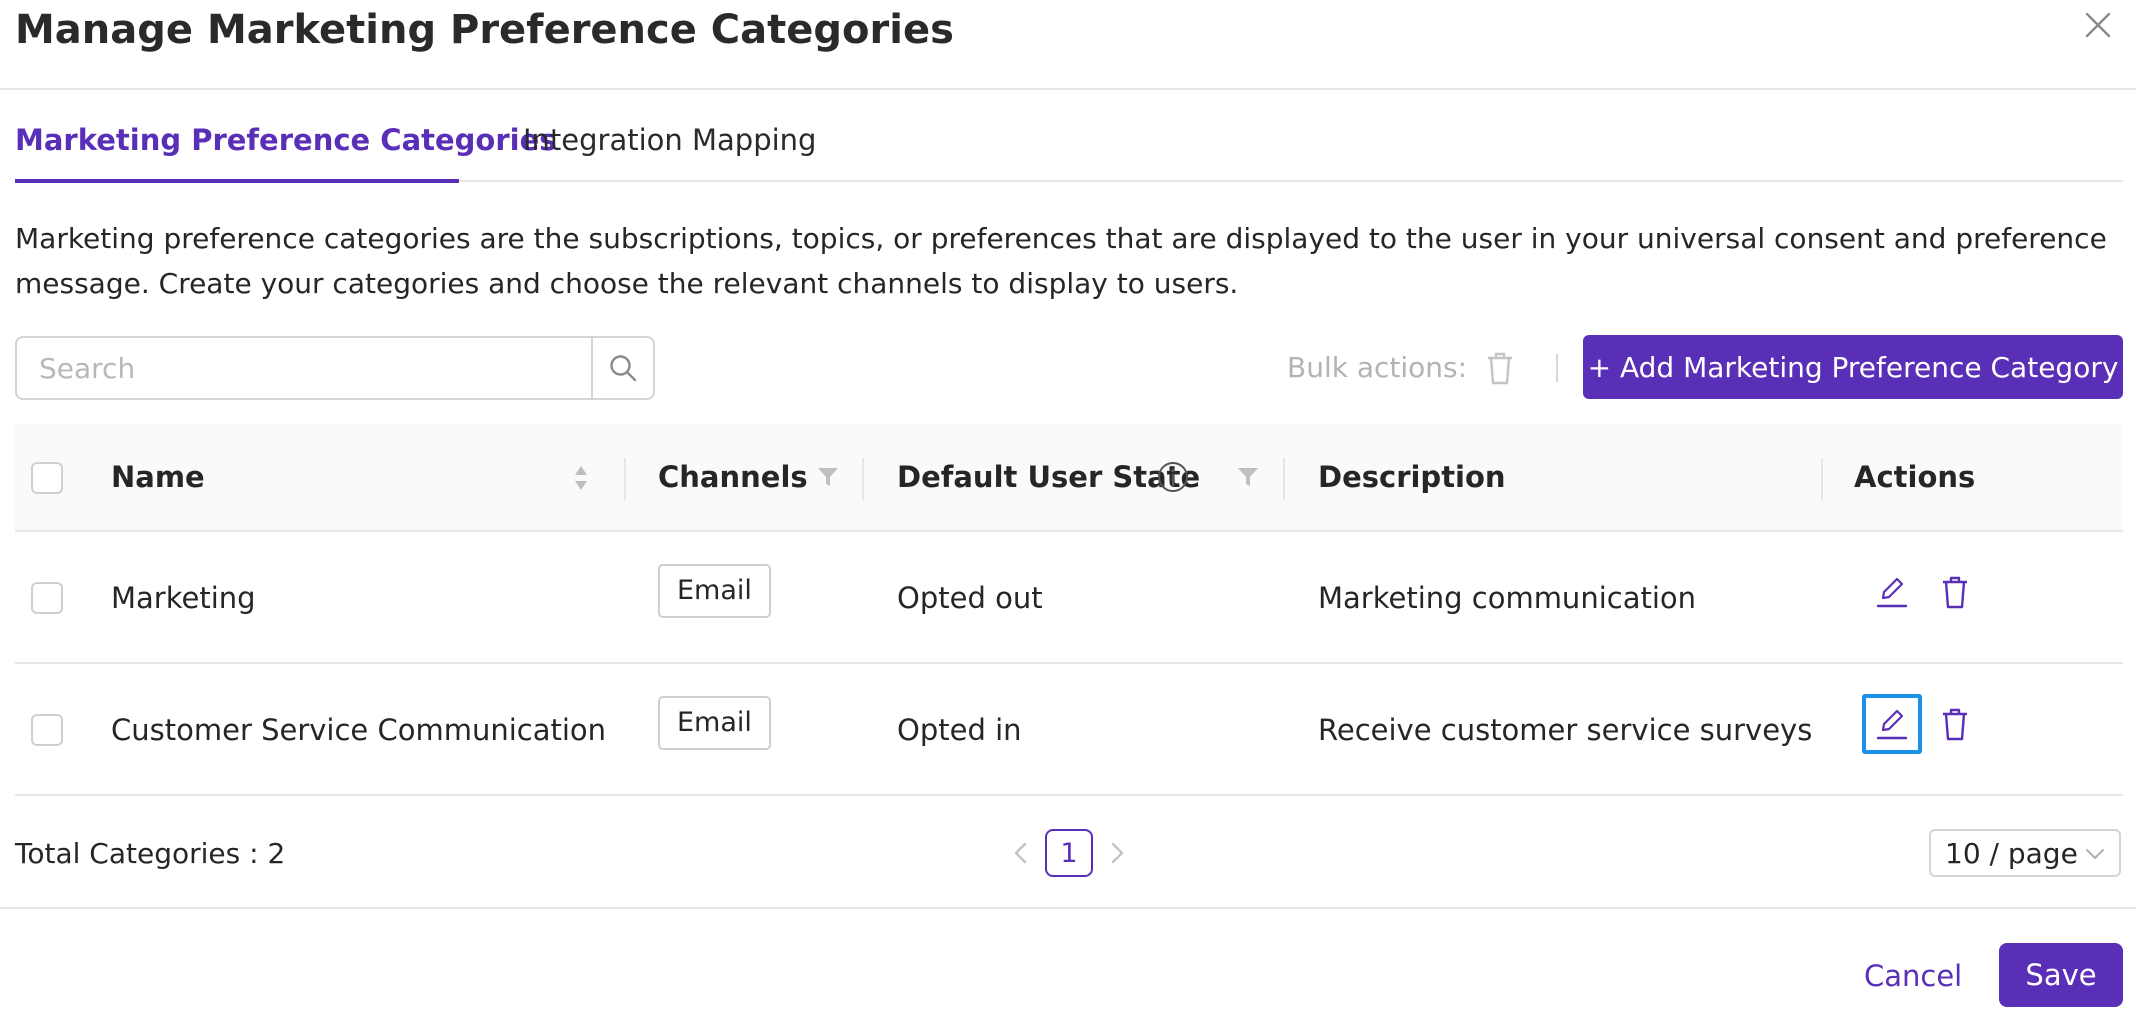  What do you see at coordinates (2095, 854) in the screenshot?
I see `chevron-down-icon` at bounding box center [2095, 854].